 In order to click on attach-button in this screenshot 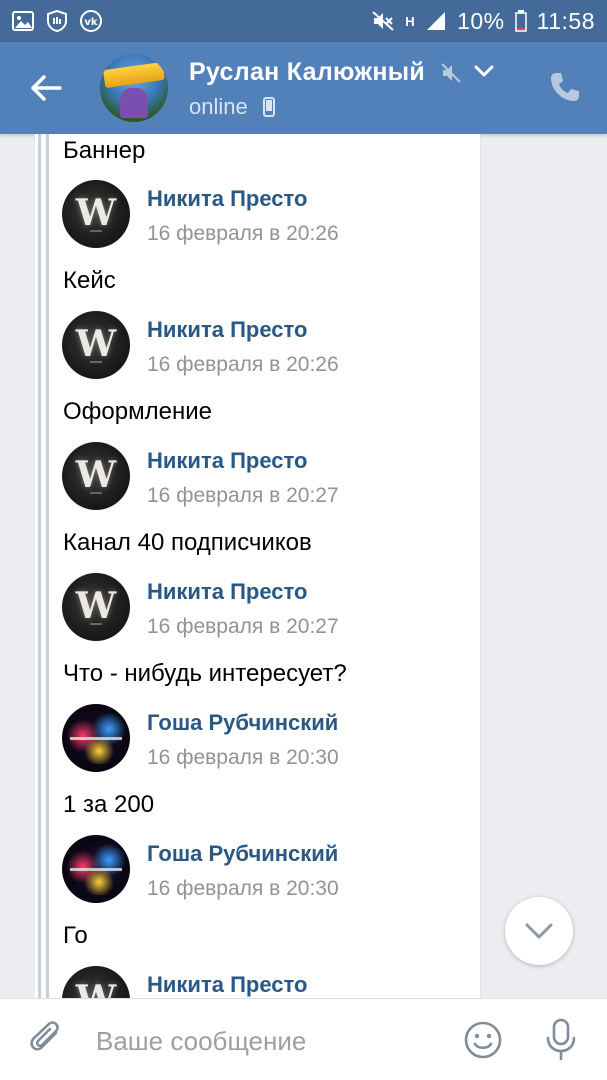, I will do `click(47, 1040)`.